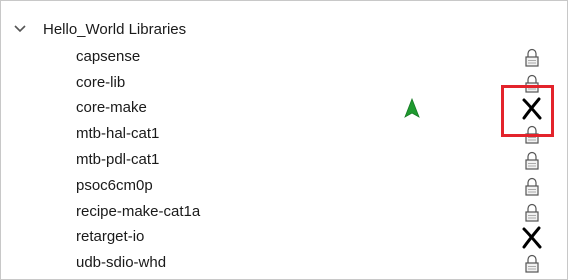 The width and height of the screenshot is (568, 280). I want to click on library-label: capsense, so click(108, 56).